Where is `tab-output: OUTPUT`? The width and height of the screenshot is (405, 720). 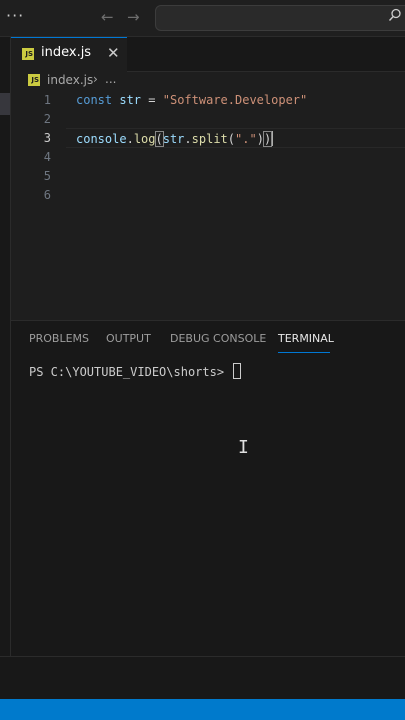
tab-output: OUTPUT is located at coordinates (128, 338).